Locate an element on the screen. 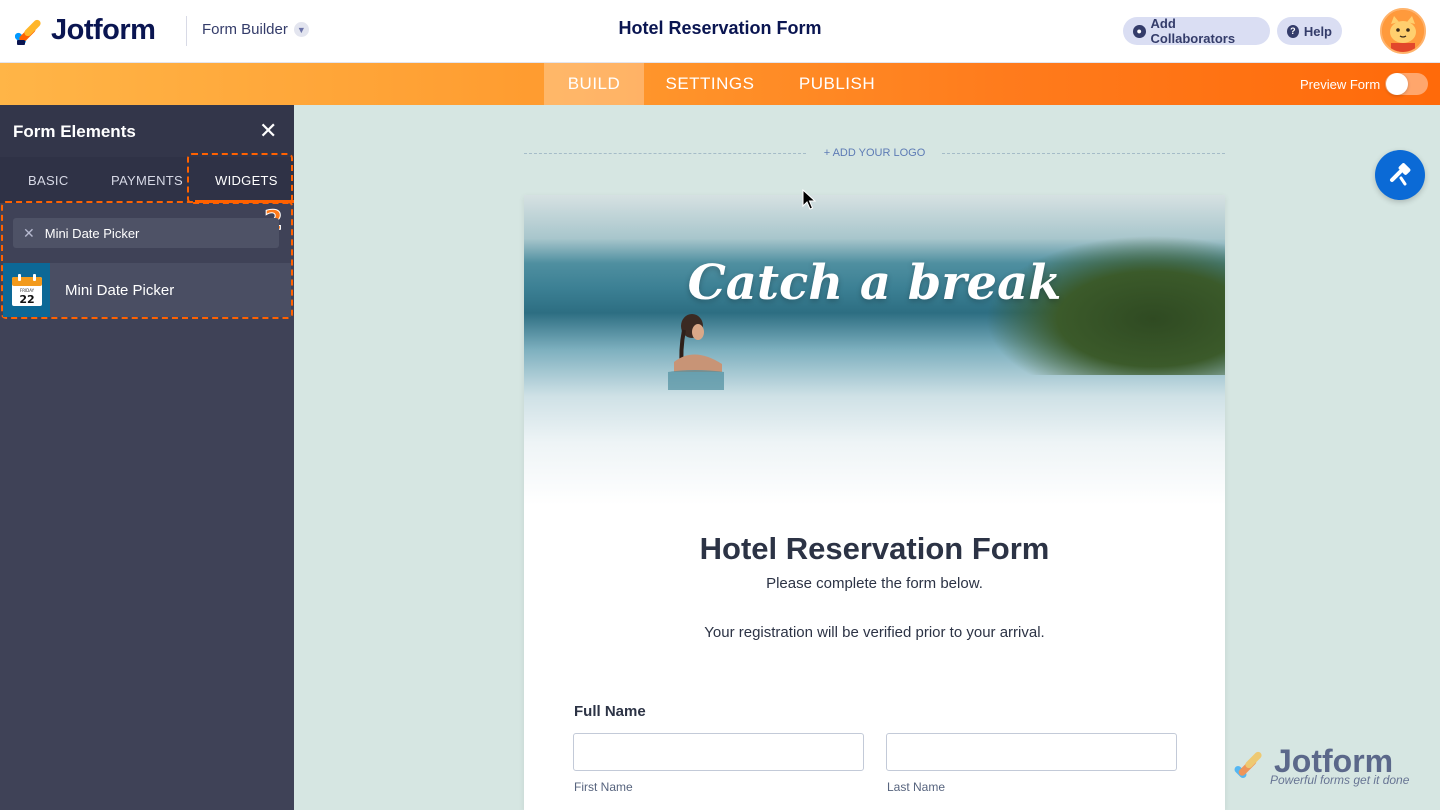 This screenshot has width=1440, height=810. builder-nav: BUILD SETTINGS PUBLISH Preview Form is located at coordinates (720, 84).